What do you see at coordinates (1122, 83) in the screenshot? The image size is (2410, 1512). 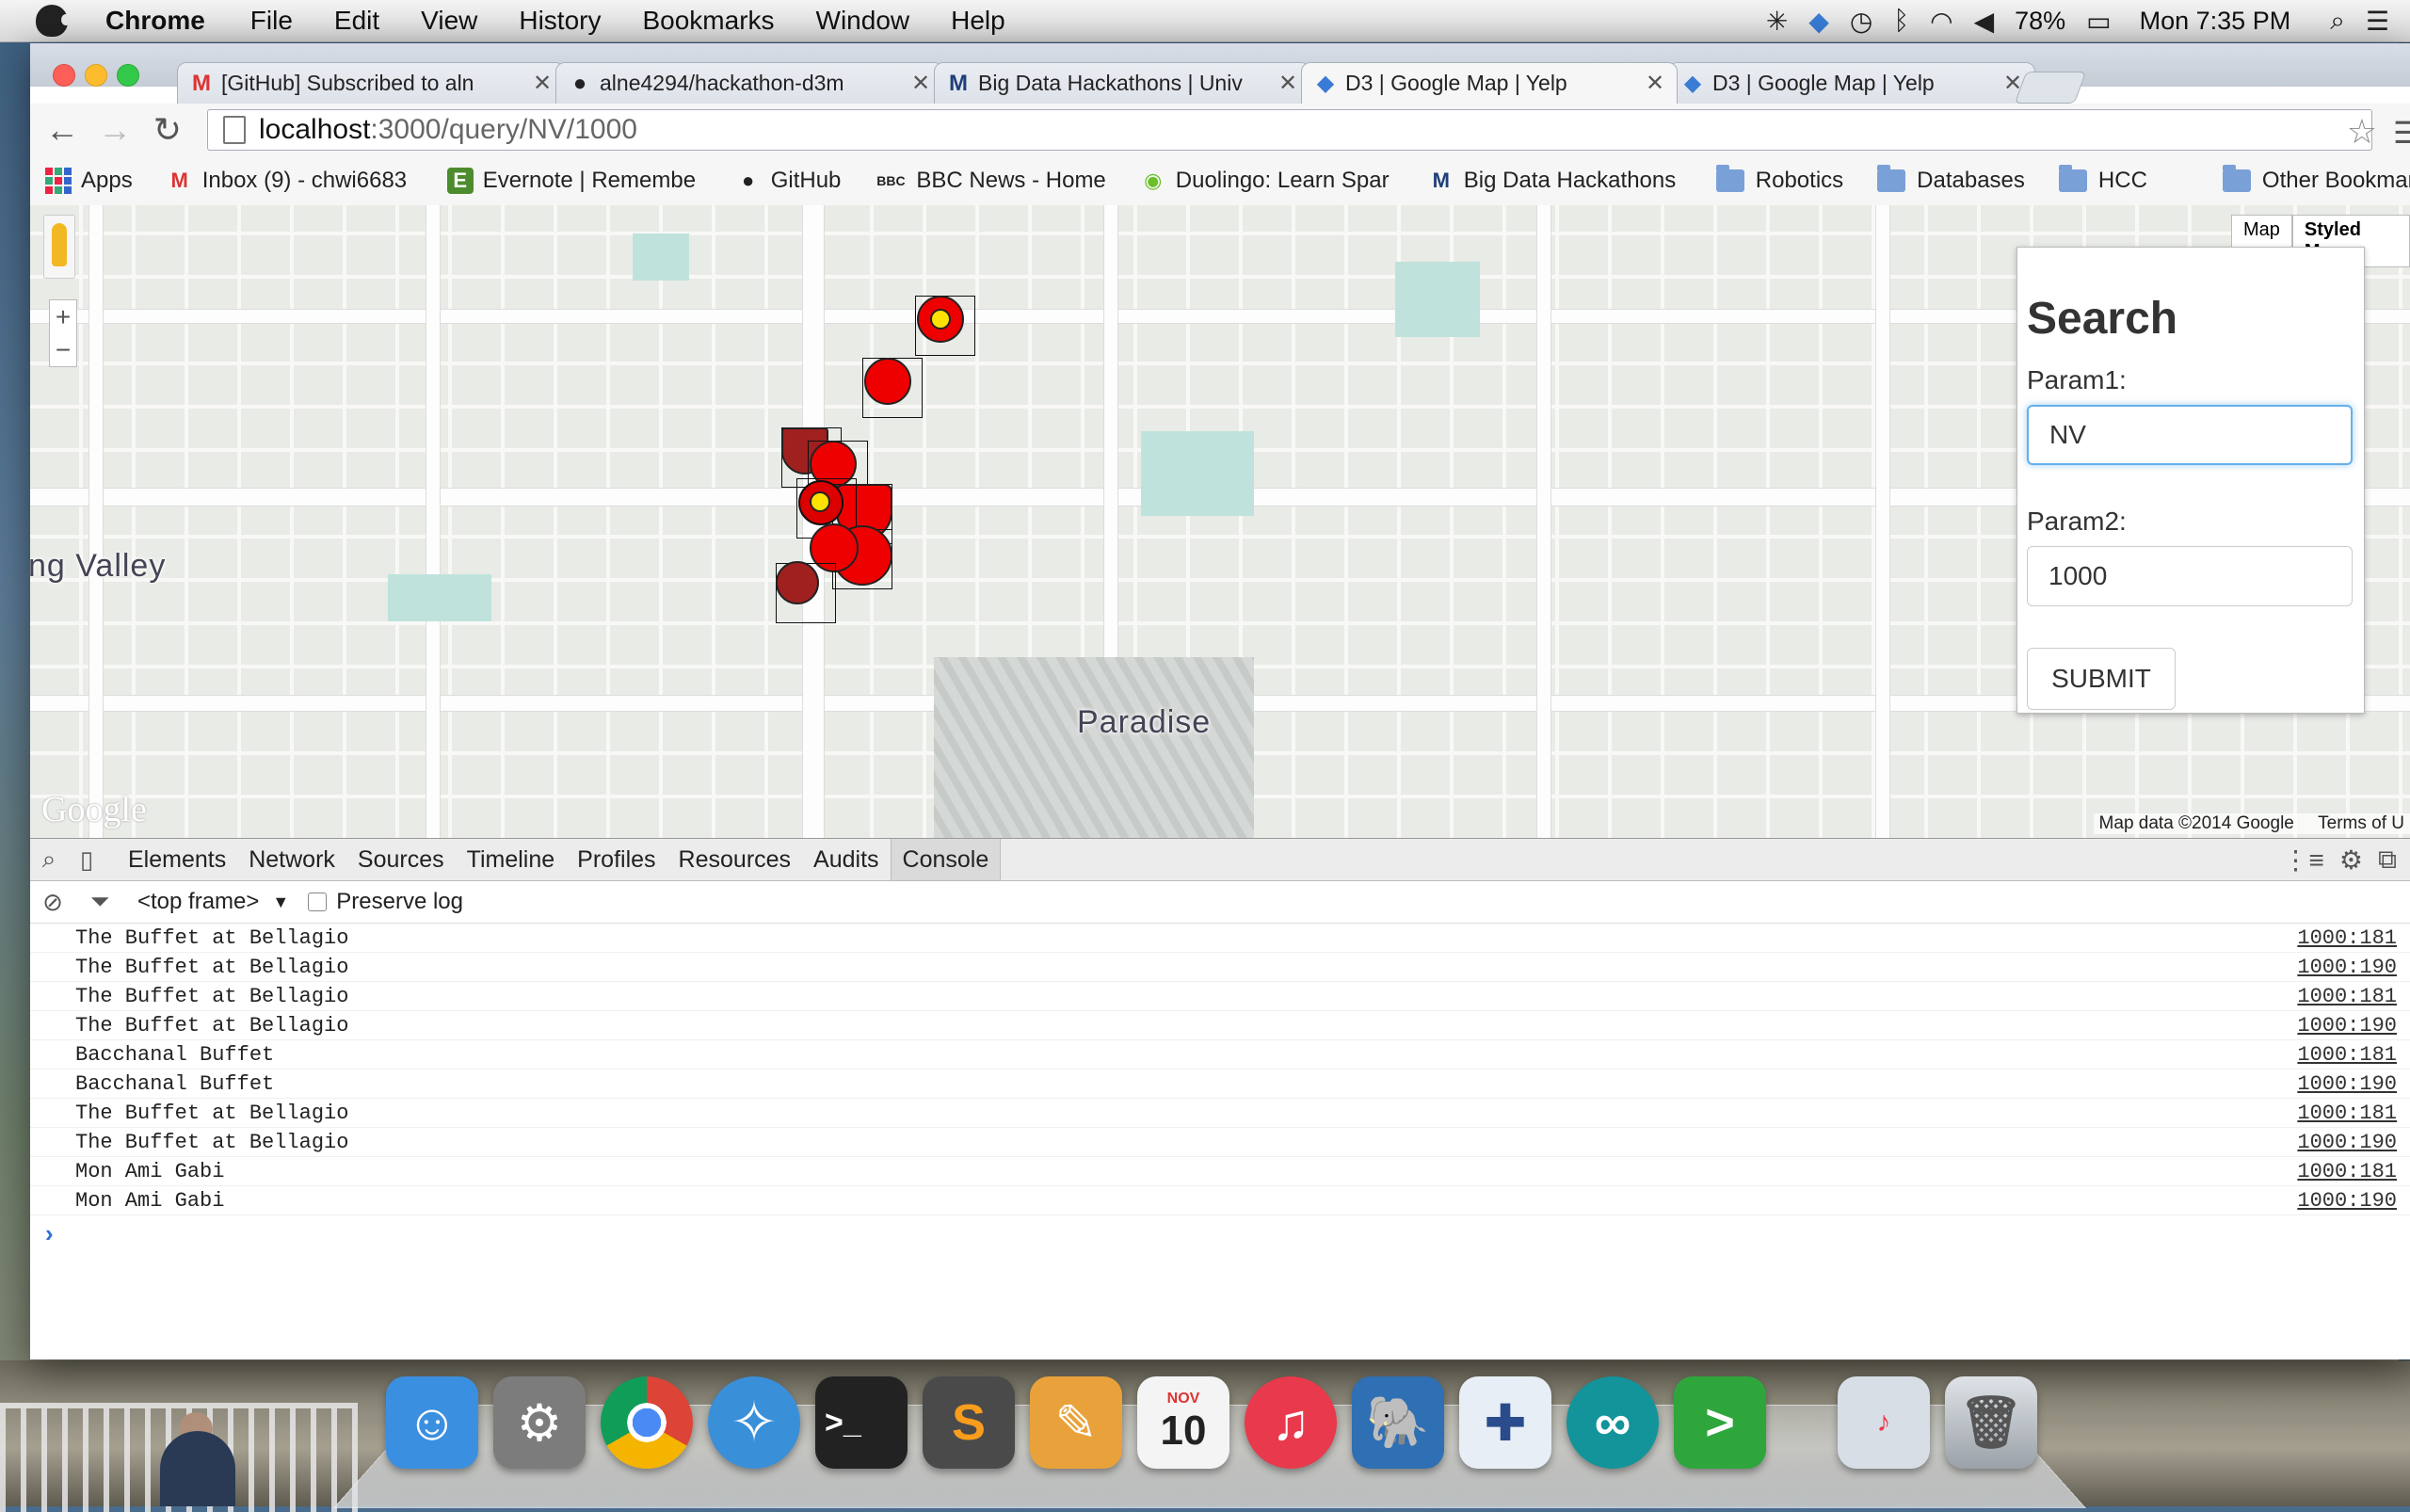 I see `tab-big-data: M Big Data Hackathons | Univ ✕` at bounding box center [1122, 83].